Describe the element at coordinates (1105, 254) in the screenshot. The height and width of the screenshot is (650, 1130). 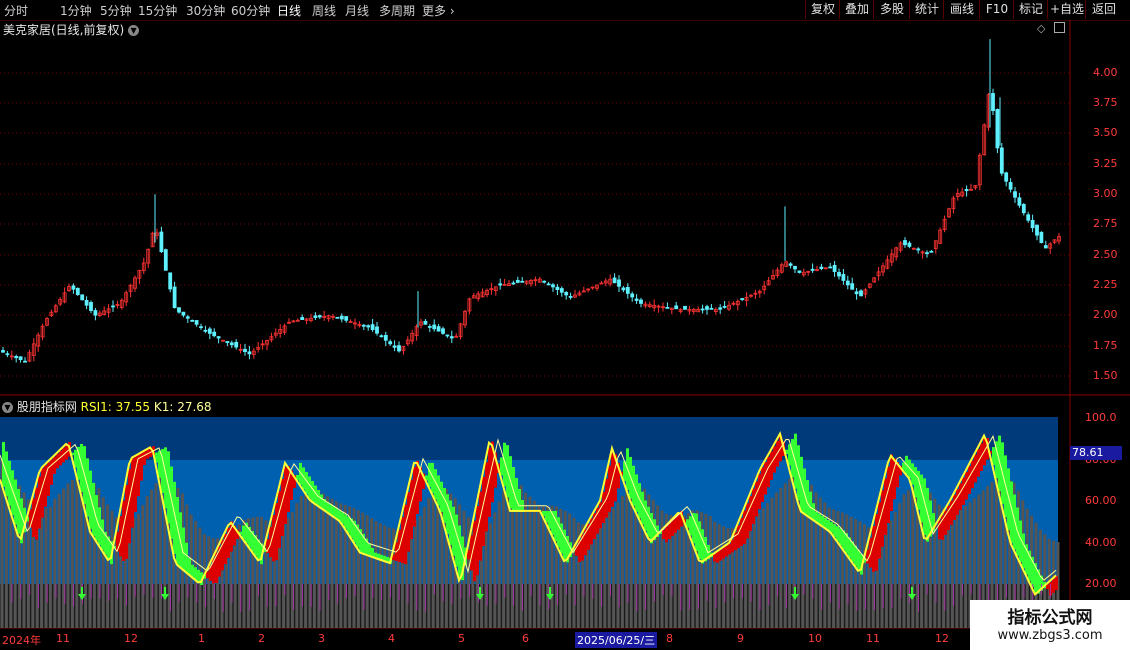
I see `price-tick: 2.50` at that location.